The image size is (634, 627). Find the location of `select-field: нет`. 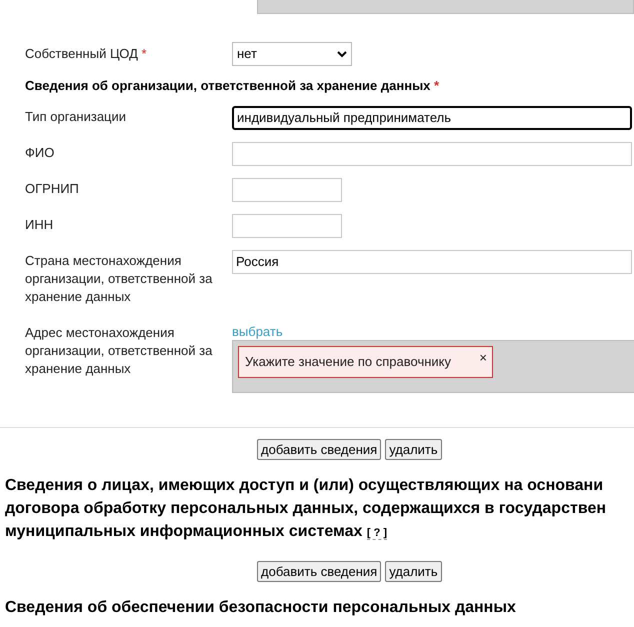

select-field: нет is located at coordinates (292, 54).